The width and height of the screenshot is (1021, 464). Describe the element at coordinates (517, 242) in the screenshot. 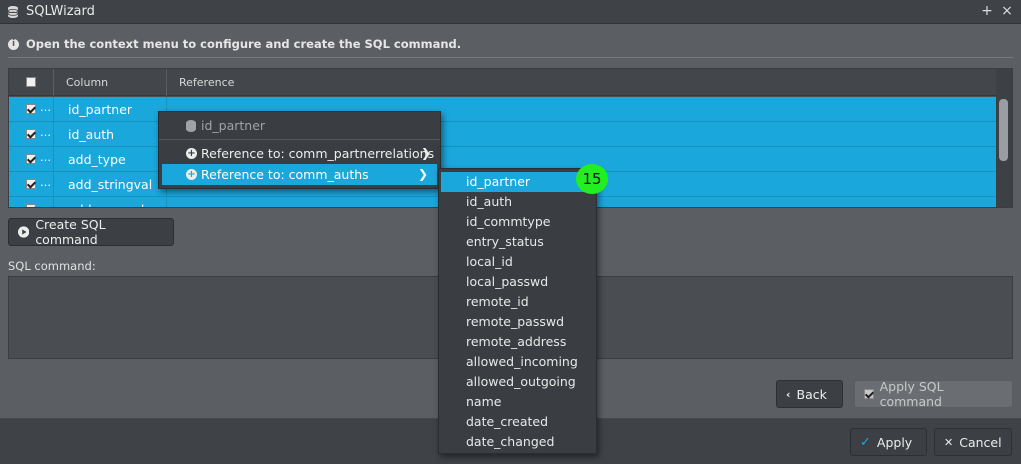

I see `submenu-item-entry-status: entry_status` at that location.